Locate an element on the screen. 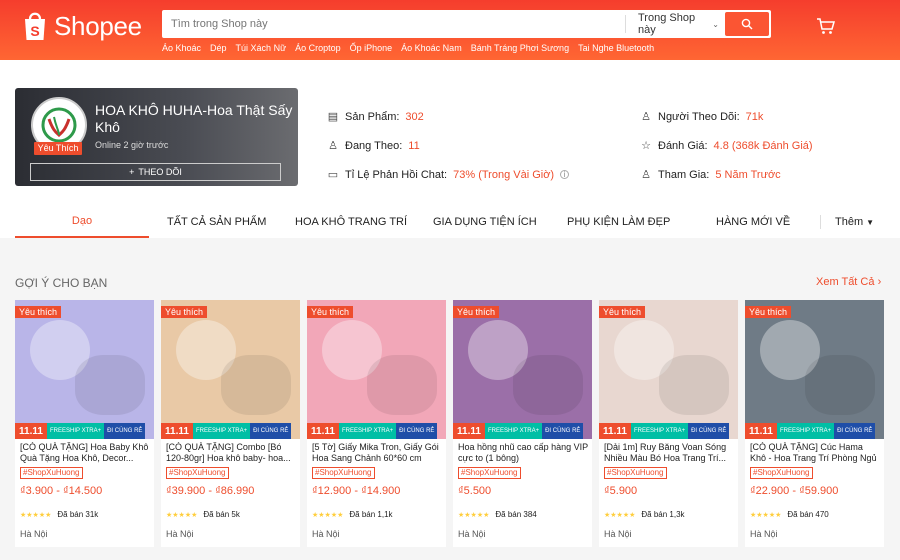 This screenshot has width=900, height=560. suggestion-link: Bánh Tráng Phơi Sương is located at coordinates (520, 48).